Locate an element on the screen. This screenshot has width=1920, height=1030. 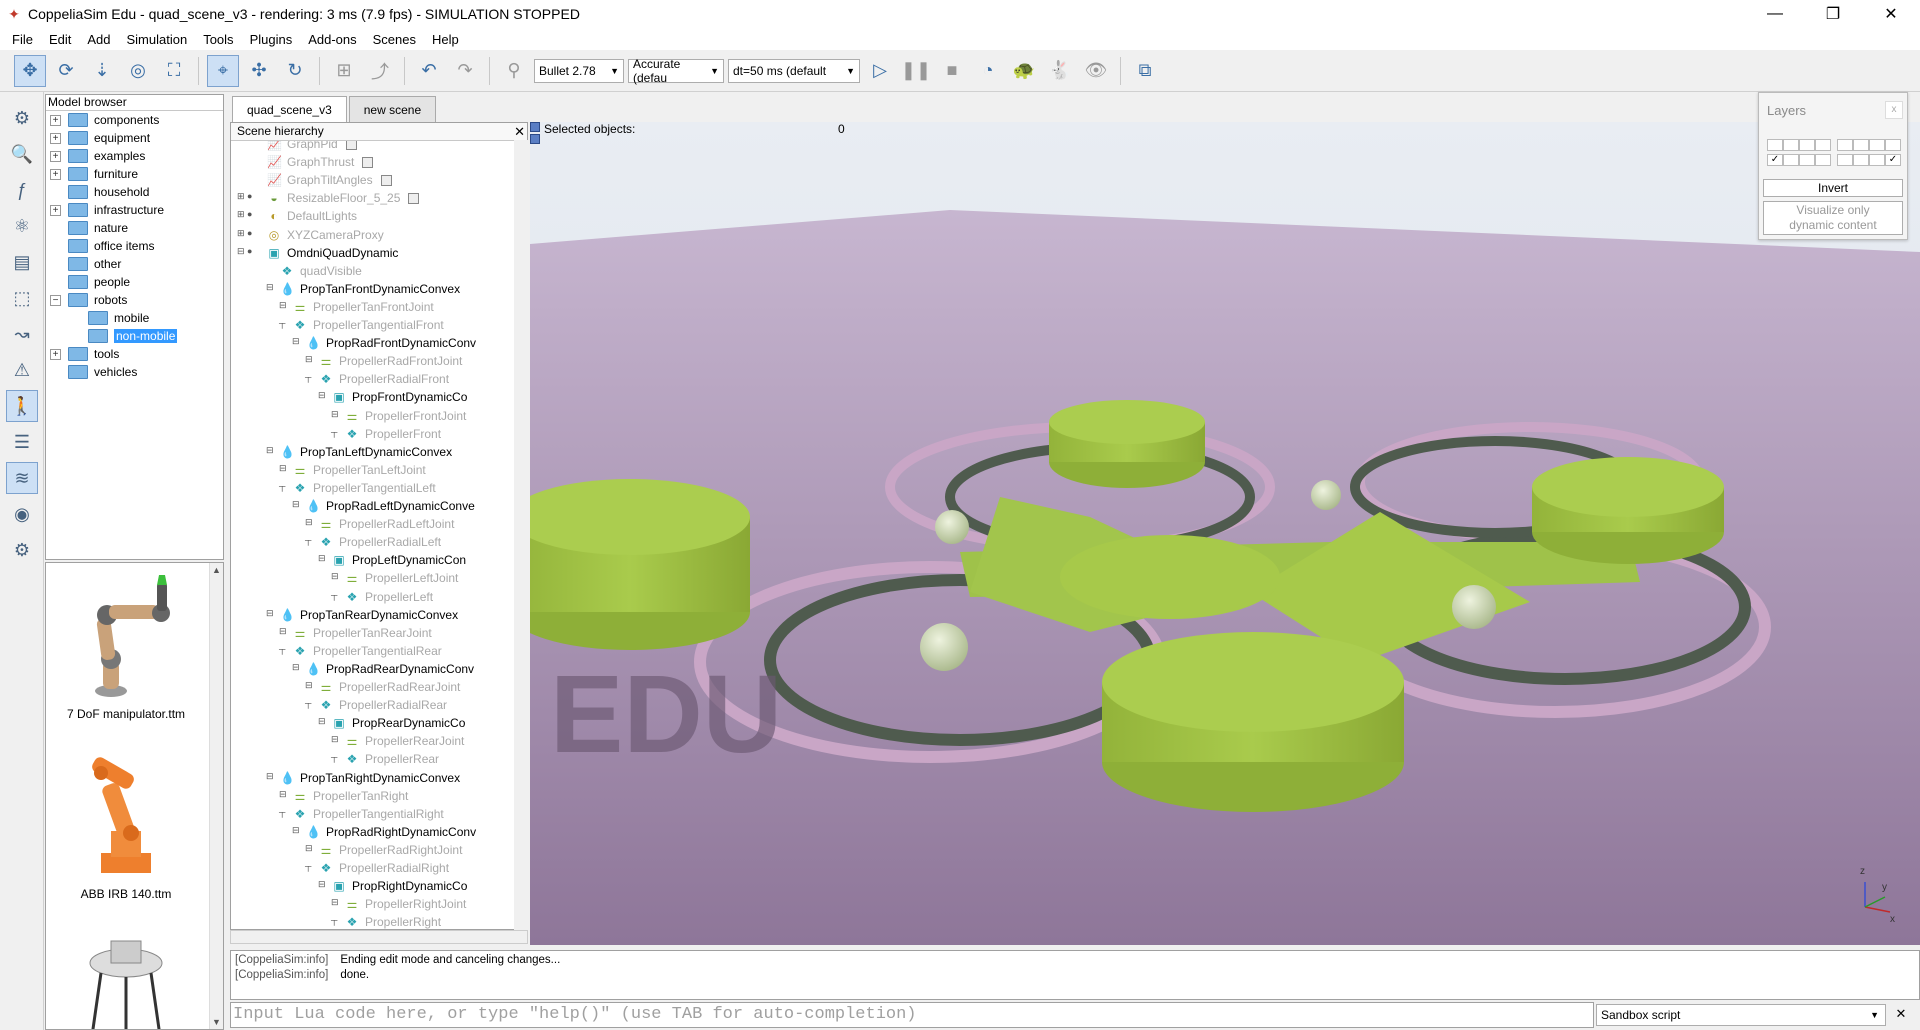
camera-shift-icon: ⇣ is located at coordinates (102, 71).